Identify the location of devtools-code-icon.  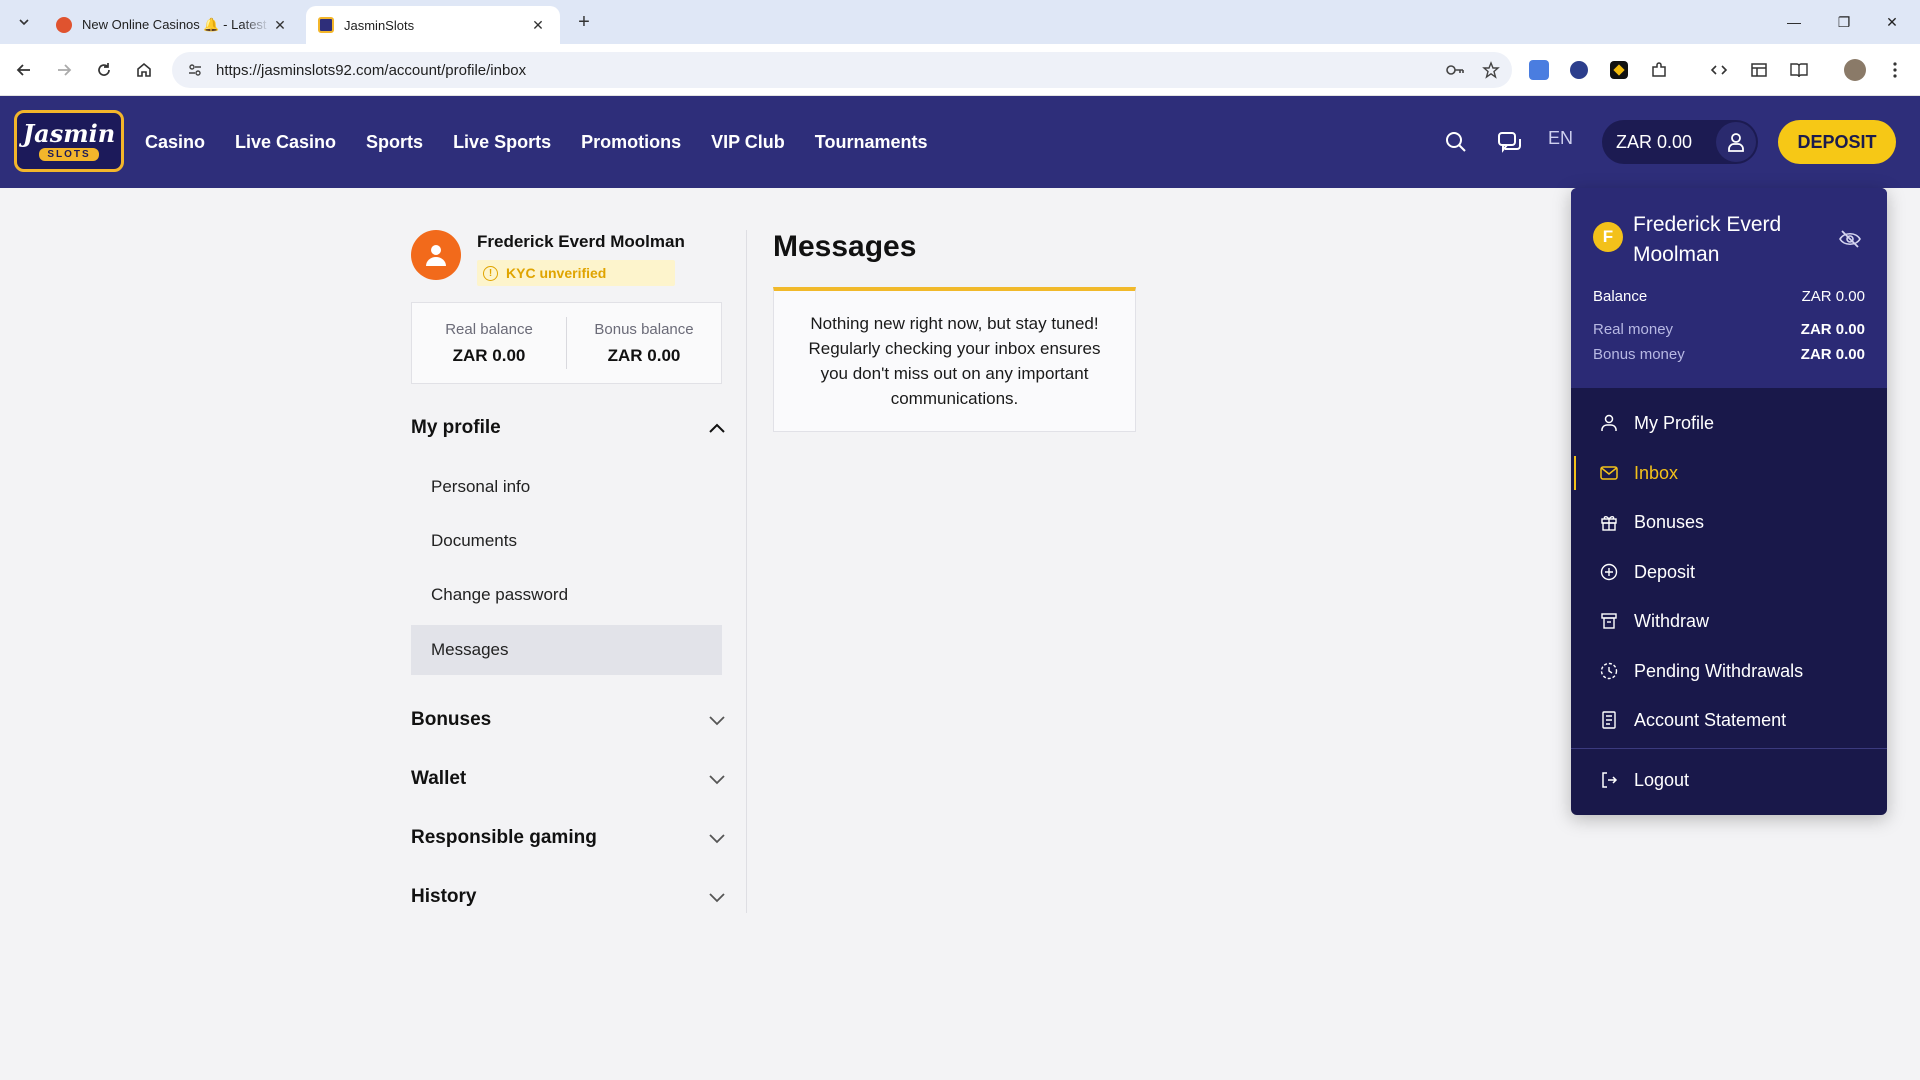
(1719, 70).